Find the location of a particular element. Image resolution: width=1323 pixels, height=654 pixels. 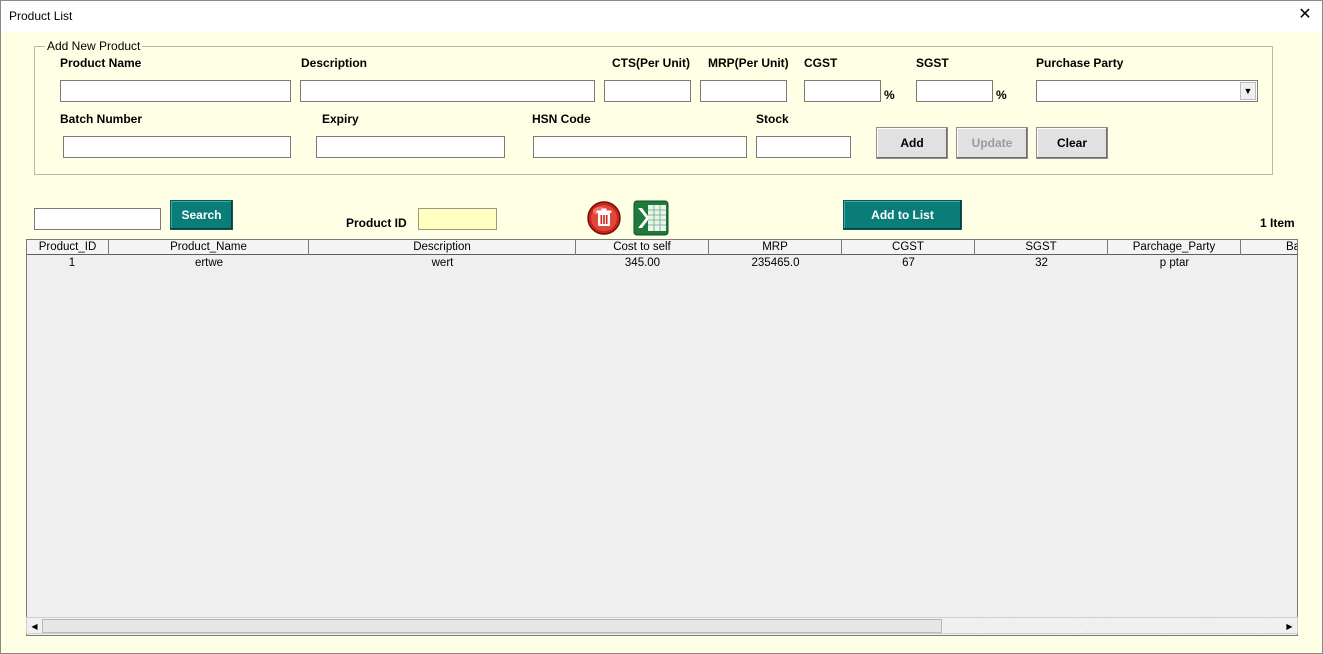

batch-number-label: Batch Number is located at coordinates (101, 119).